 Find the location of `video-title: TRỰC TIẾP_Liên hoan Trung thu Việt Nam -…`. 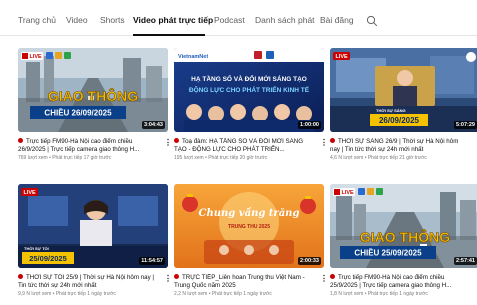

video-title: TRỰC TIẾP_Liên hoan Trung thu Việt Nam -… is located at coordinates (244, 282).